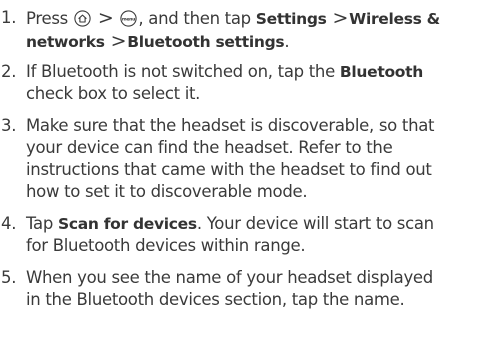 The width and height of the screenshot is (485, 337). Describe the element at coordinates (65, 42) in the screenshot. I see `ui-term: networks` at that location.